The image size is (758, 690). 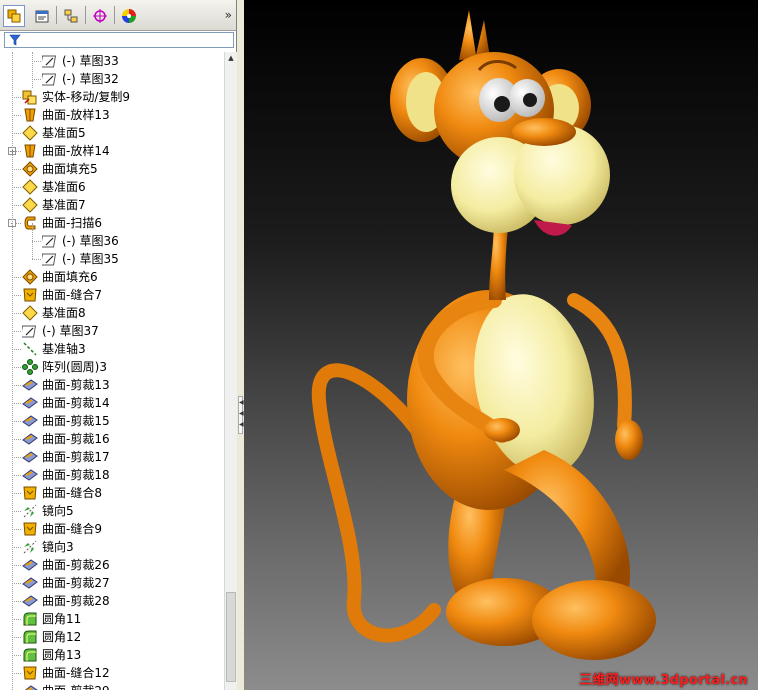 I want to click on tree-item: 曲面-缝合8, so click(x=62, y=493).